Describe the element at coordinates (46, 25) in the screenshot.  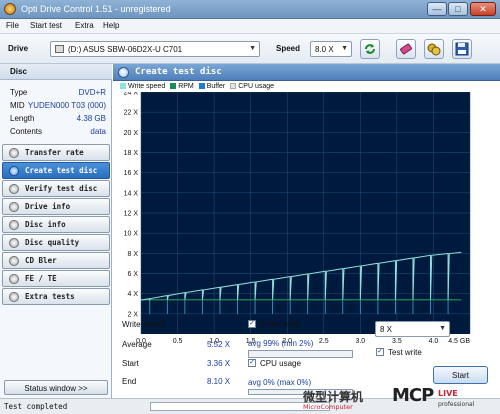
I see `menu-start-test: Start test` at that location.